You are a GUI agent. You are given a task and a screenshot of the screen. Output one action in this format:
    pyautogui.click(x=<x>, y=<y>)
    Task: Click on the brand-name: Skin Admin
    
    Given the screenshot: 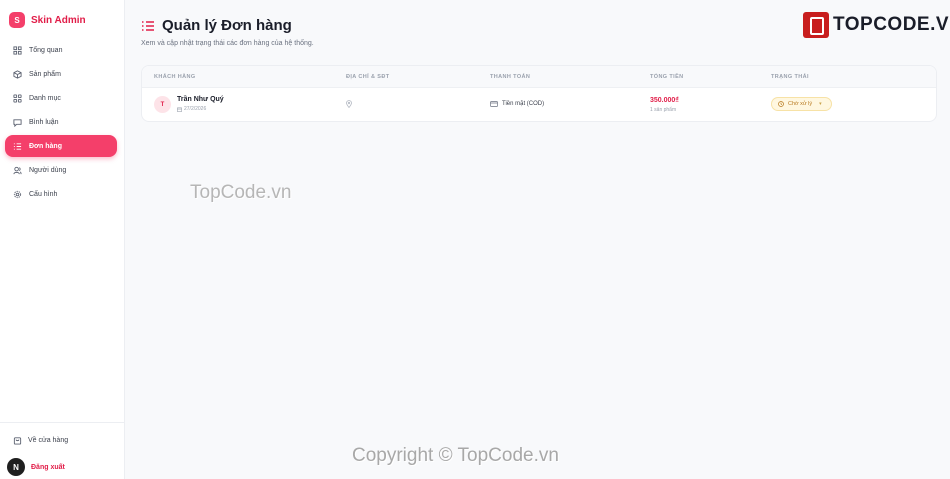 What is the action you would take?
    pyautogui.click(x=58, y=20)
    